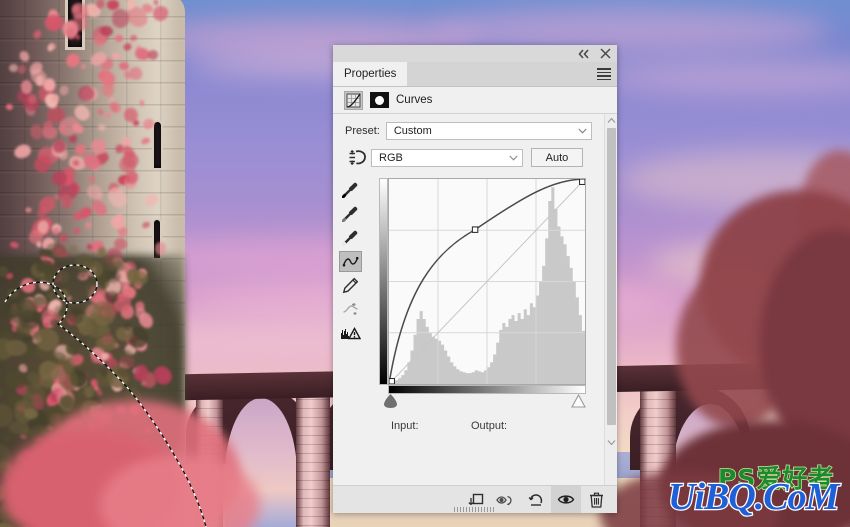 This screenshot has width=850, height=527. I want to click on curves-adjustment-icon, so click(353, 100).